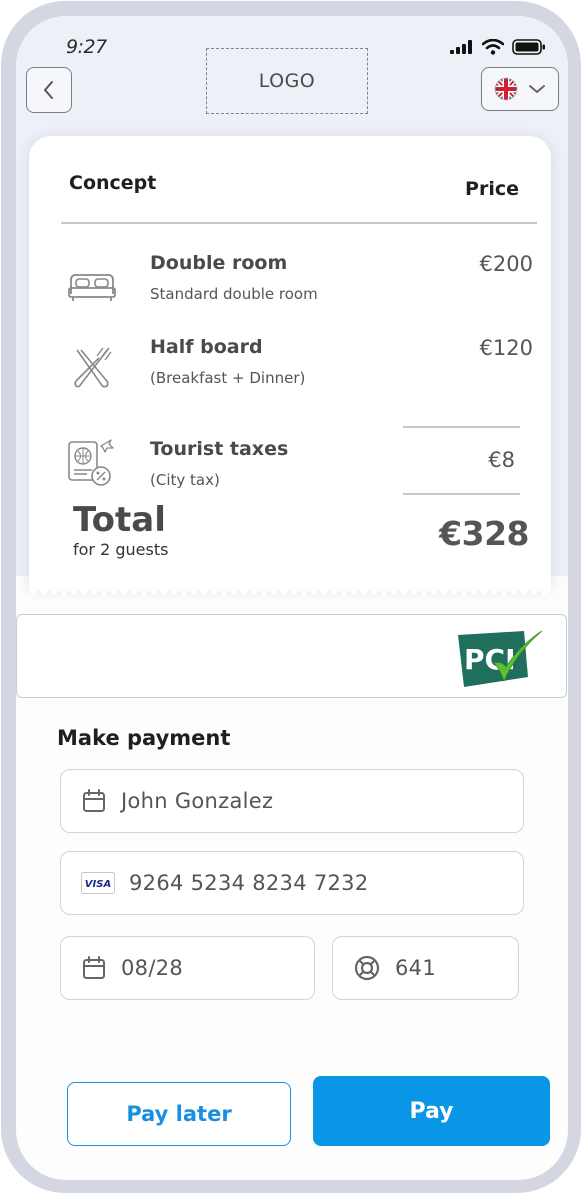 The height and width of the screenshot is (1194, 582). I want to click on line-item: Half board (Breakfast + Dinner) €120, so click(290, 371).